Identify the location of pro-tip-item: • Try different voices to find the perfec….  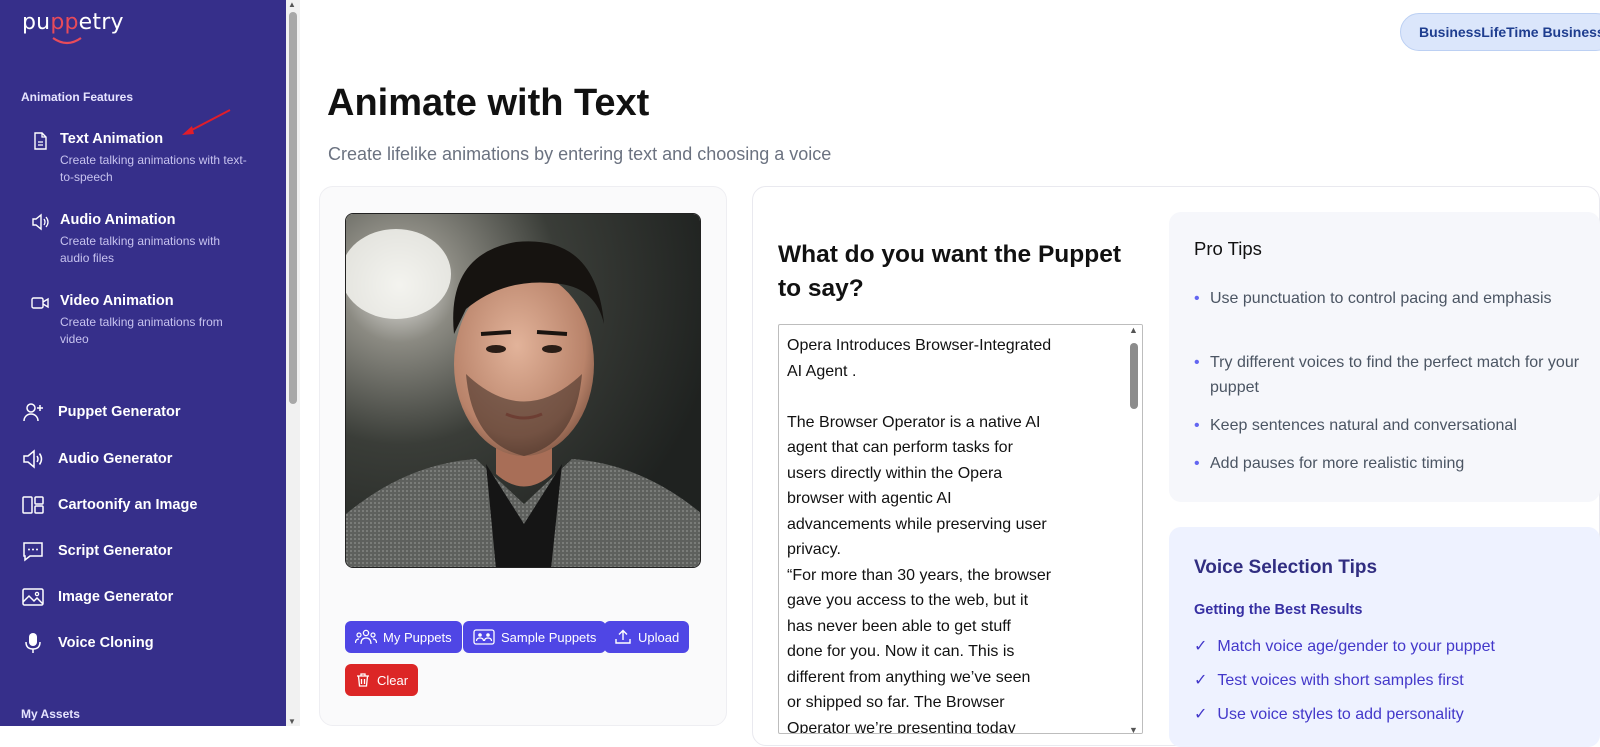
(1389, 375).